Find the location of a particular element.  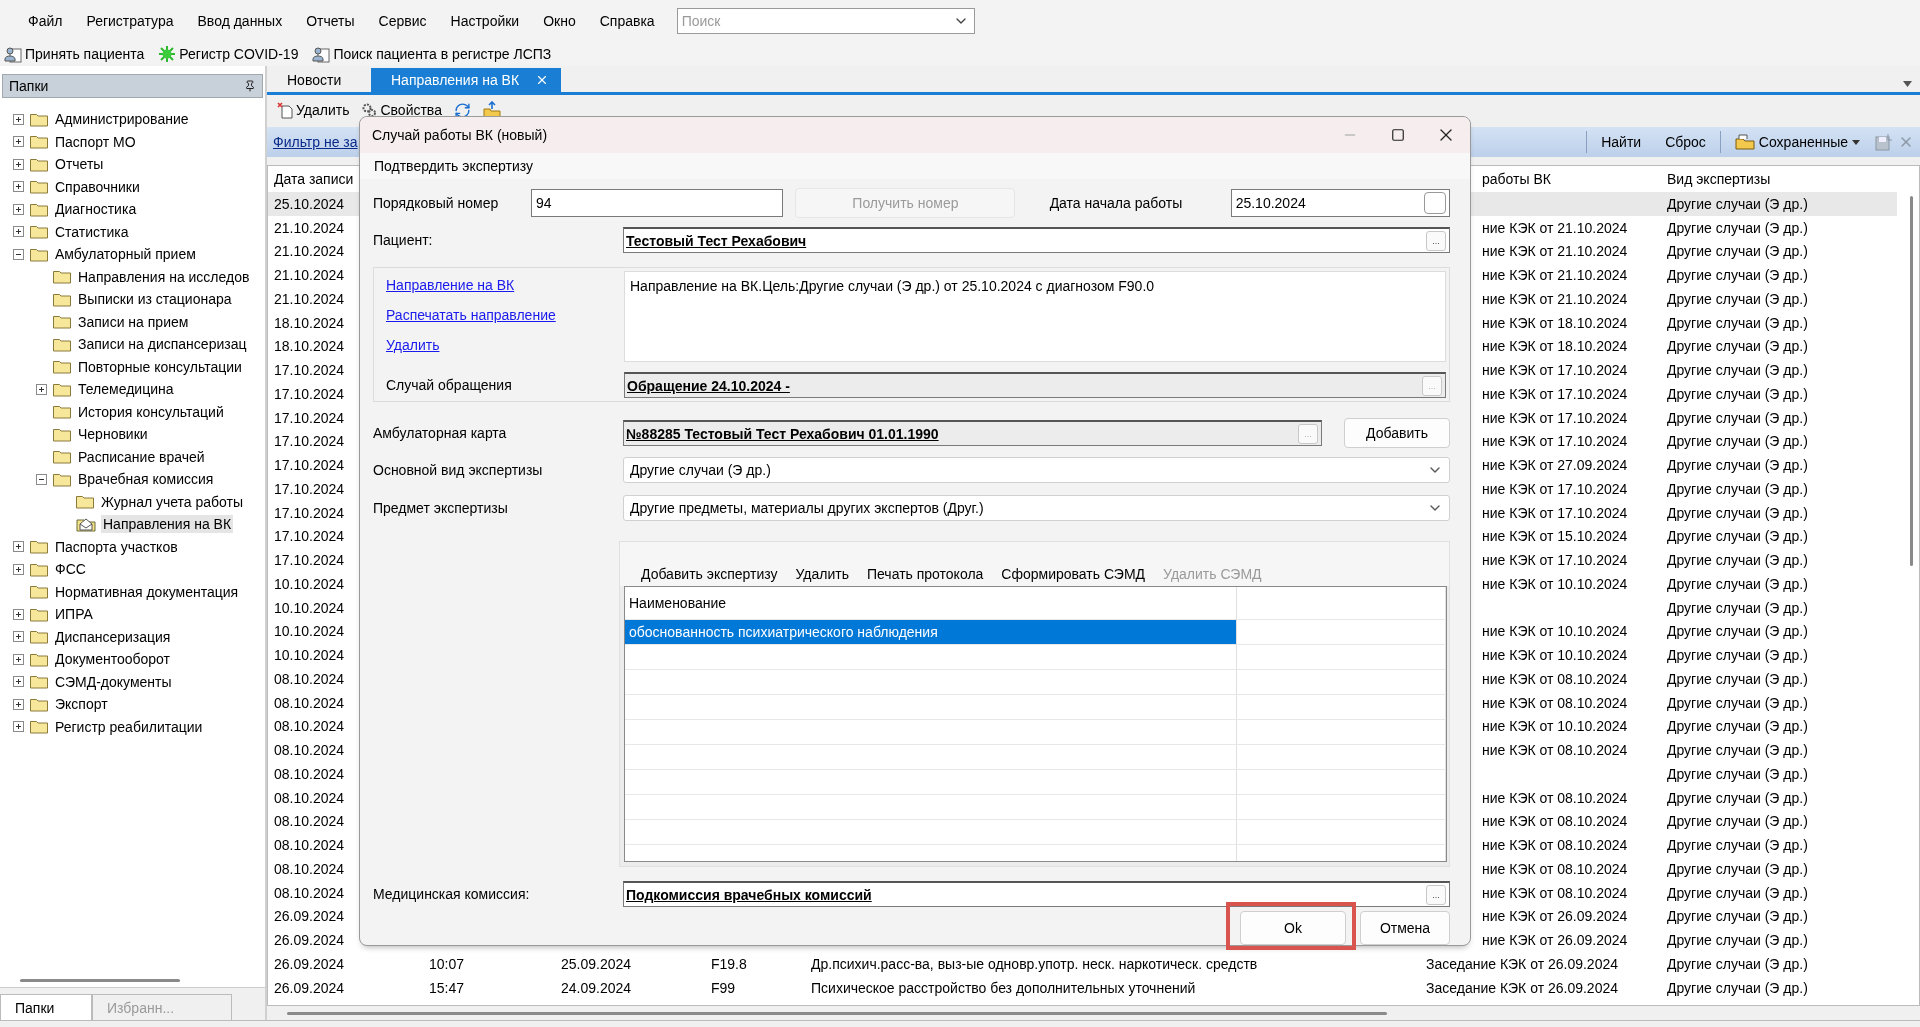

tree-item: Направления на ВК is located at coordinates (167, 524).